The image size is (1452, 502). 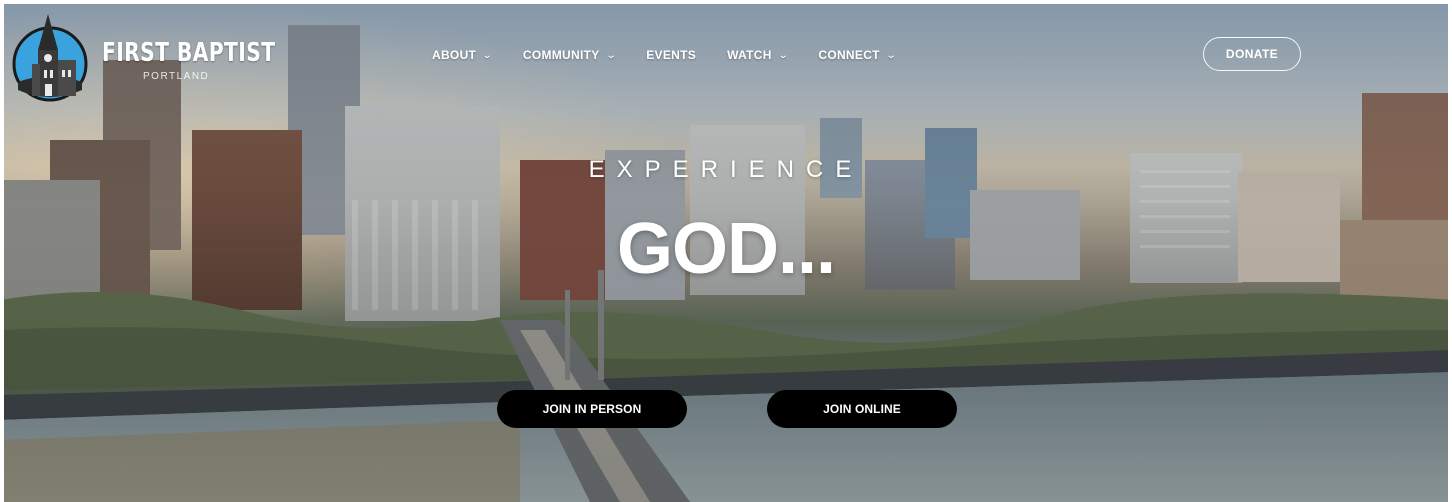 I want to click on join-online-button: JOIN ONLINE, so click(x=862, y=409).